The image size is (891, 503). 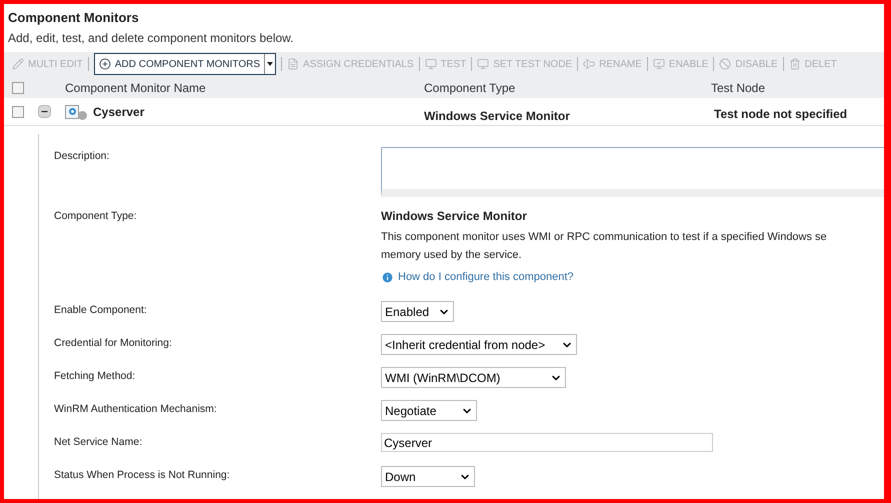 I want to click on table-cell-text: Windows Service Monitor, so click(x=497, y=116).